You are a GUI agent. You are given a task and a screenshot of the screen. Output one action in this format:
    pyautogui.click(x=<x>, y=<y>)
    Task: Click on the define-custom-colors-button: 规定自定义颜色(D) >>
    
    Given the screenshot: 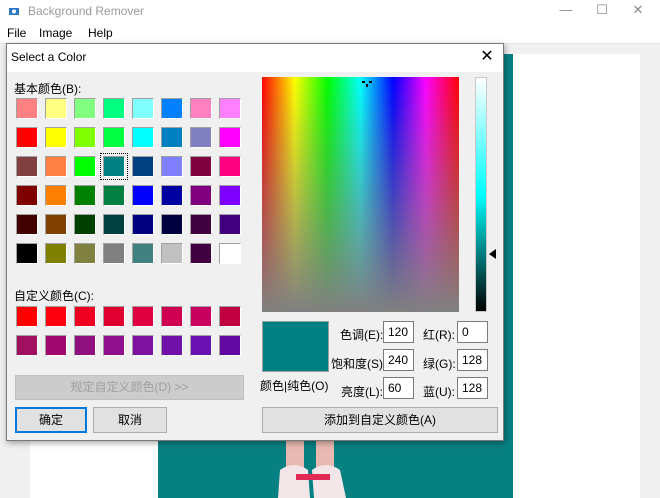 What is the action you would take?
    pyautogui.click(x=129, y=387)
    